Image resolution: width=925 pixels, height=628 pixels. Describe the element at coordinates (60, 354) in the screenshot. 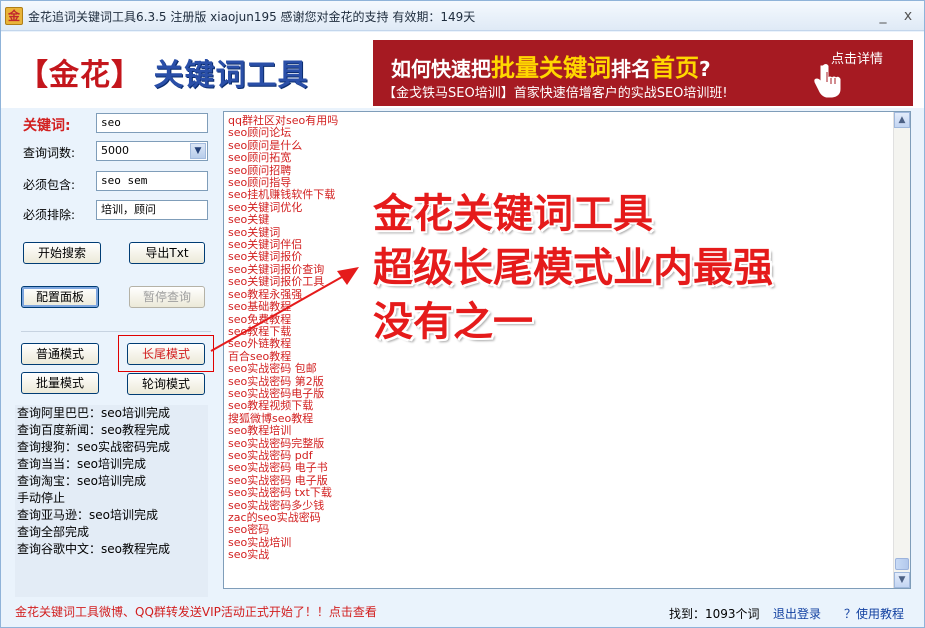

I see `normal-mode-button: 普通模式` at that location.